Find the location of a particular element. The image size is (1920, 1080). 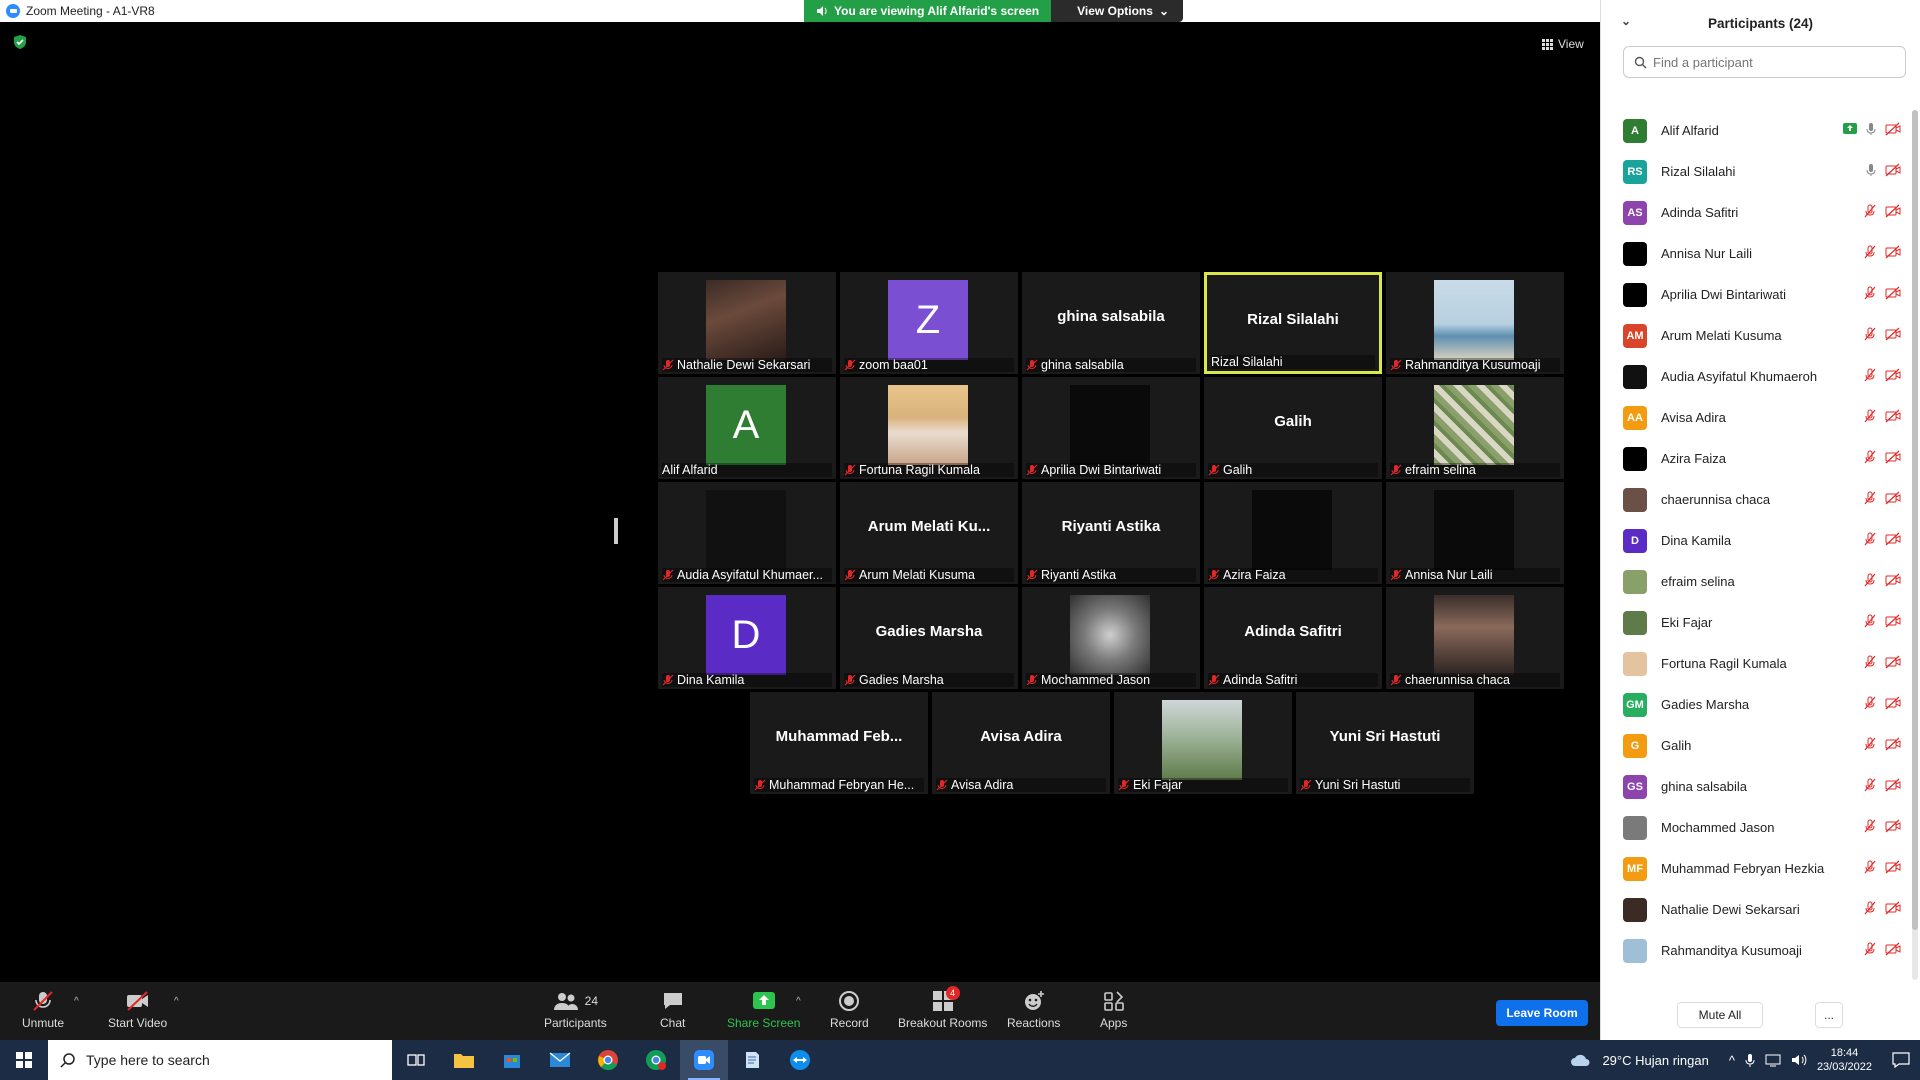

tray-expand-icon: ^ is located at coordinates (1732, 1060).